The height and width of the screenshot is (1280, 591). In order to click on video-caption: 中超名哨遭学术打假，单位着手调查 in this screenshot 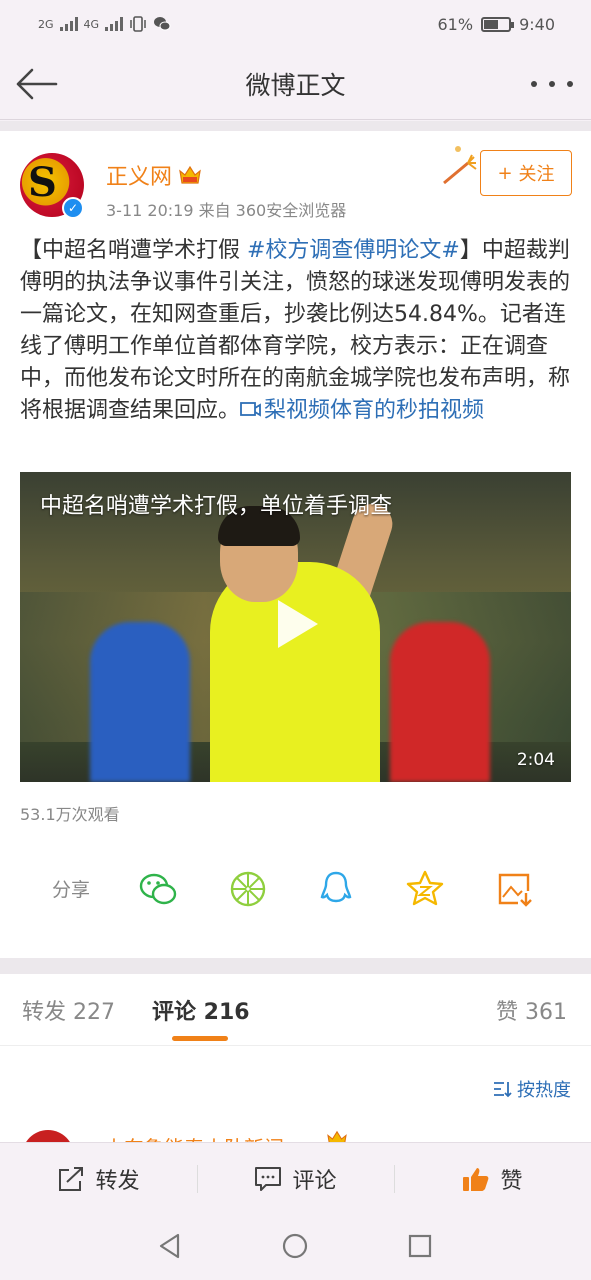, I will do `click(216, 506)`.